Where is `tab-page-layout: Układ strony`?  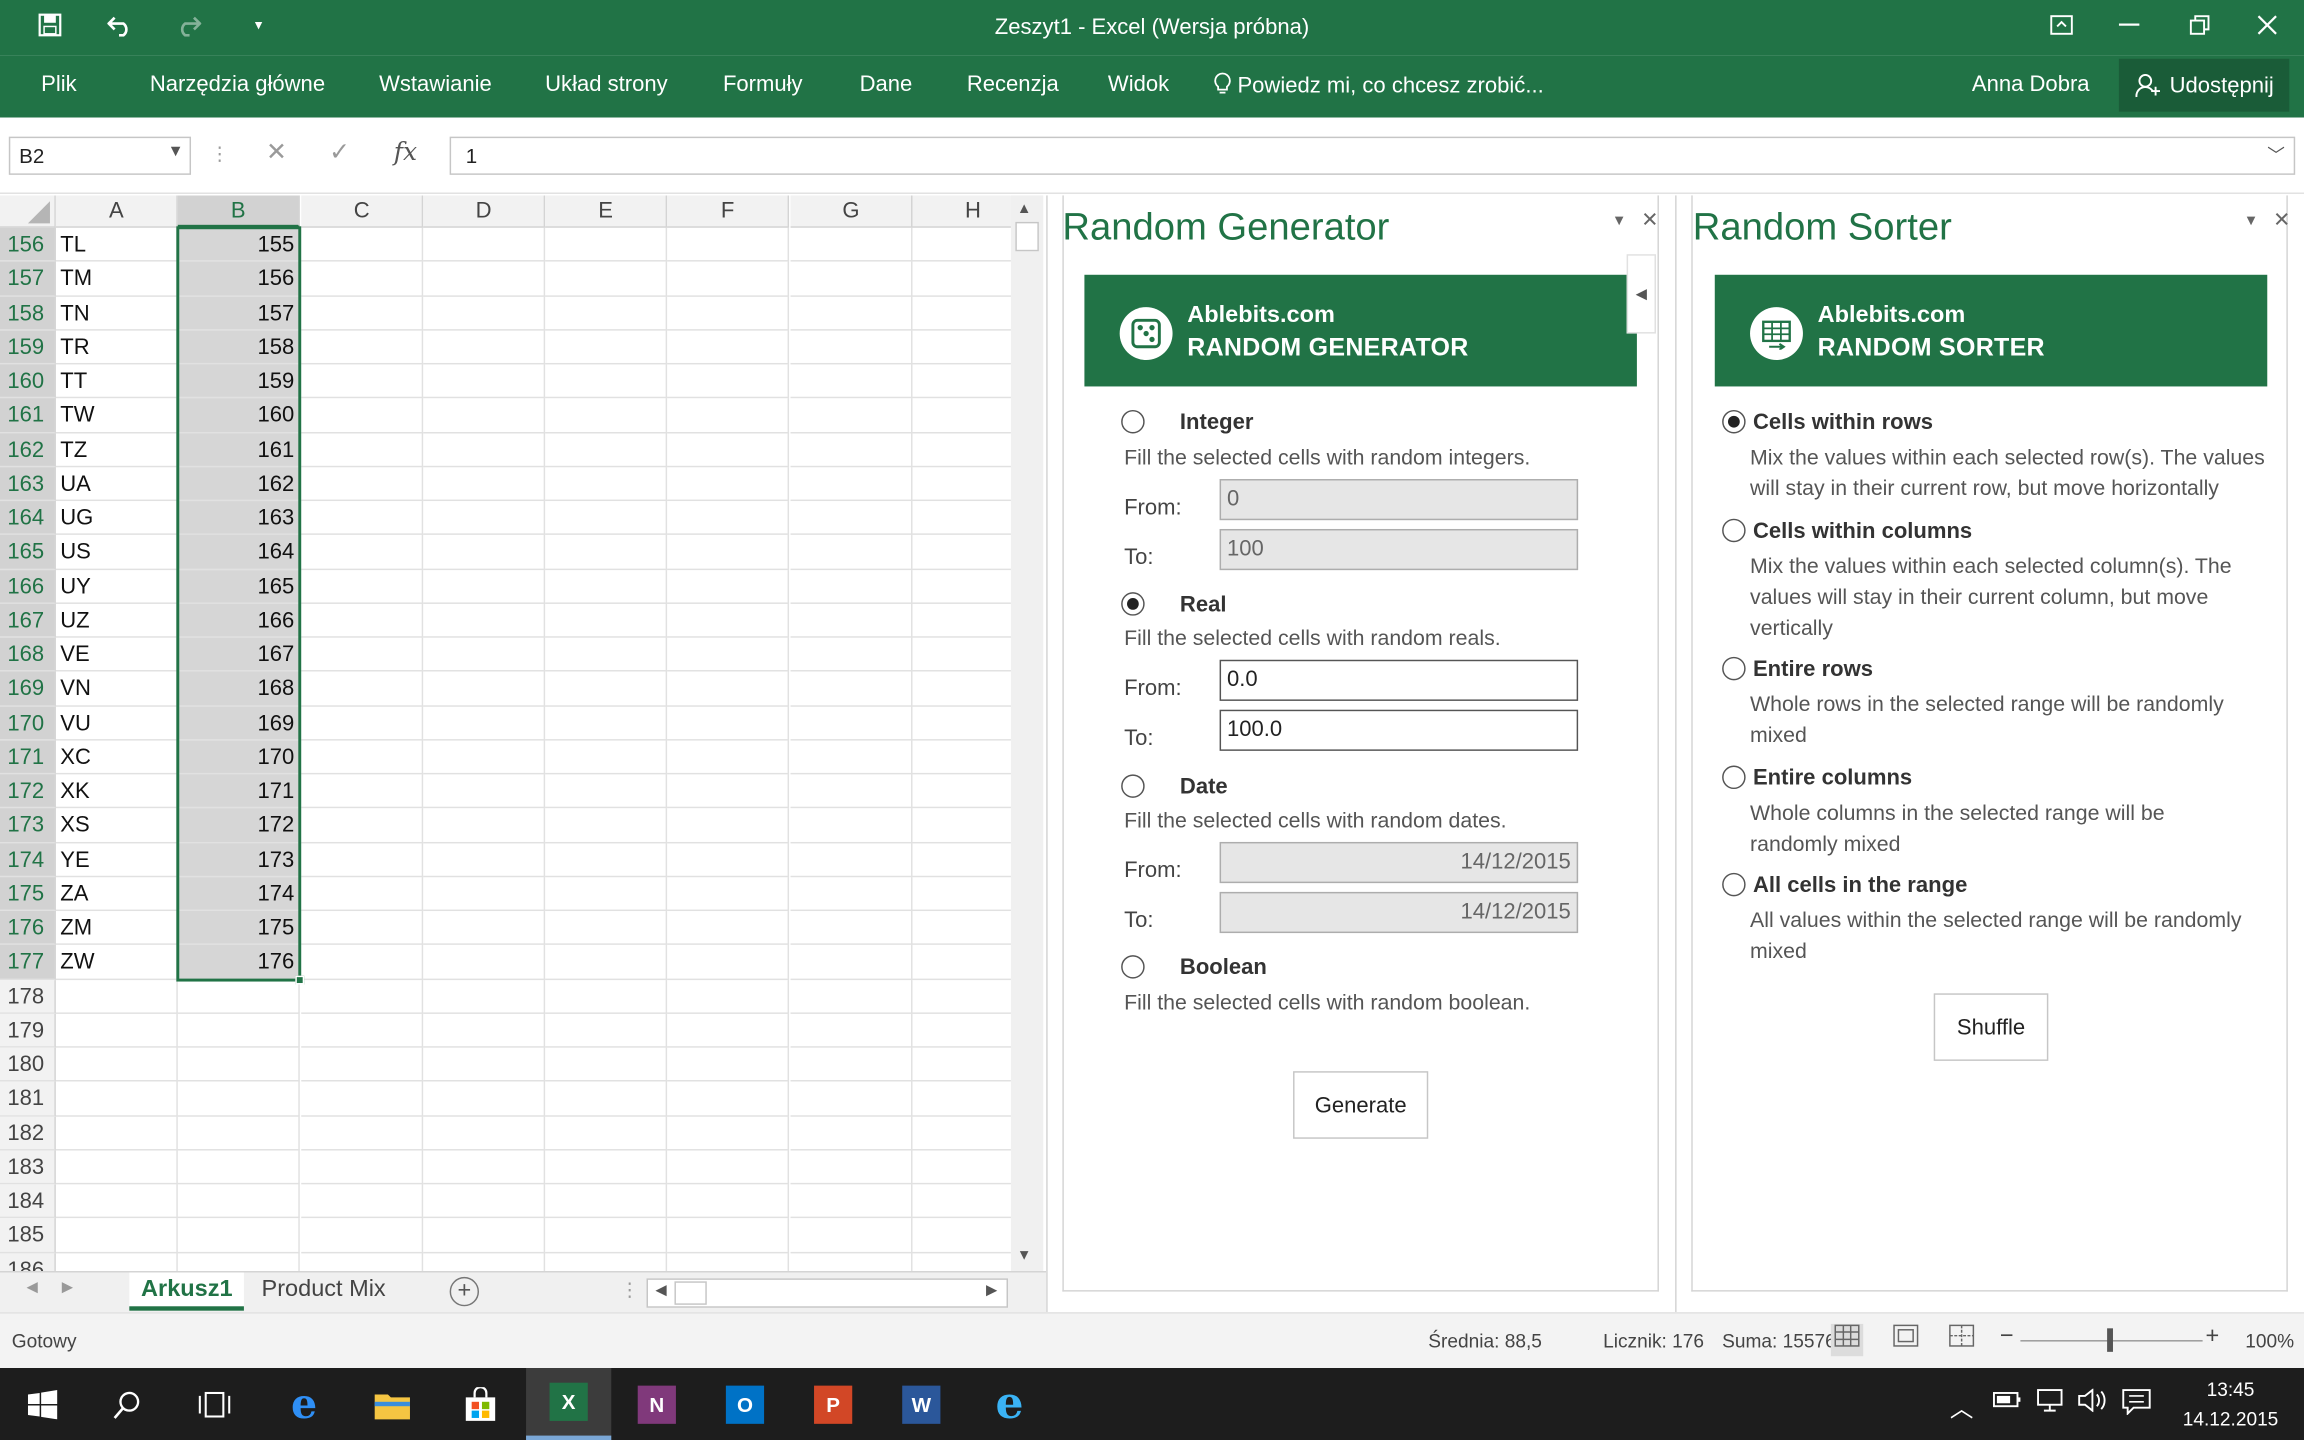
tab-page-layout: Układ strony is located at coordinates (606, 84).